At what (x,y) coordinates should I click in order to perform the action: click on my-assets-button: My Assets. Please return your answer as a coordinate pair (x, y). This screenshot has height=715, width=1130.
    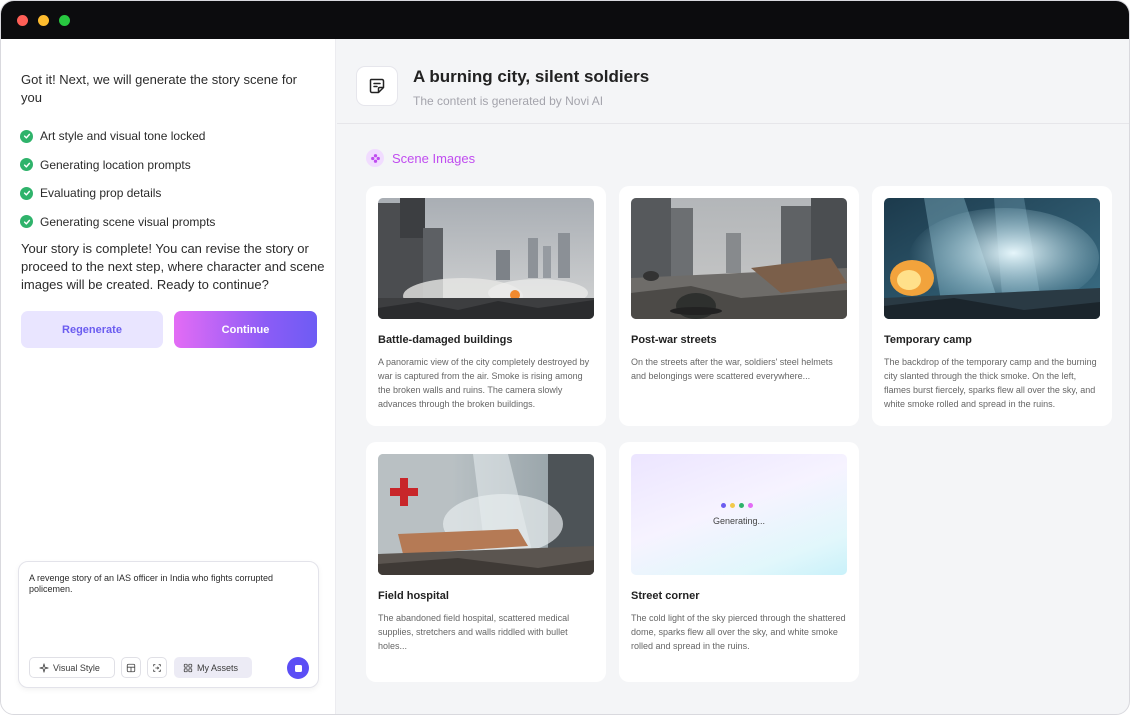
    Looking at the image, I should click on (213, 667).